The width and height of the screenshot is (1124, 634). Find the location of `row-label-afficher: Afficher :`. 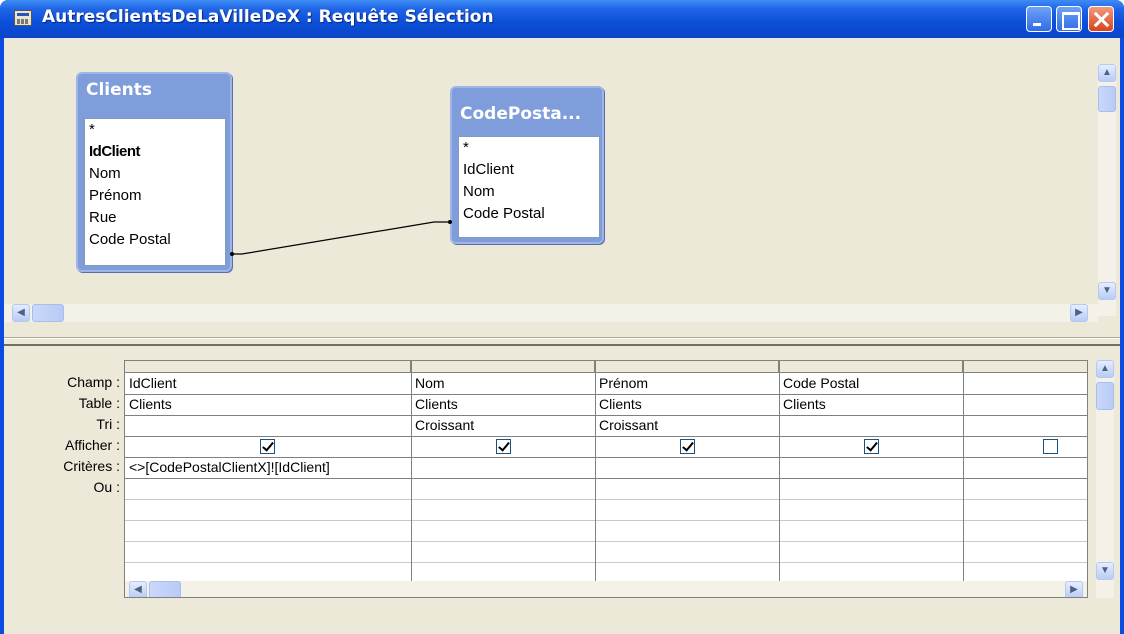

row-label-afficher: Afficher : is located at coordinates (92, 445).